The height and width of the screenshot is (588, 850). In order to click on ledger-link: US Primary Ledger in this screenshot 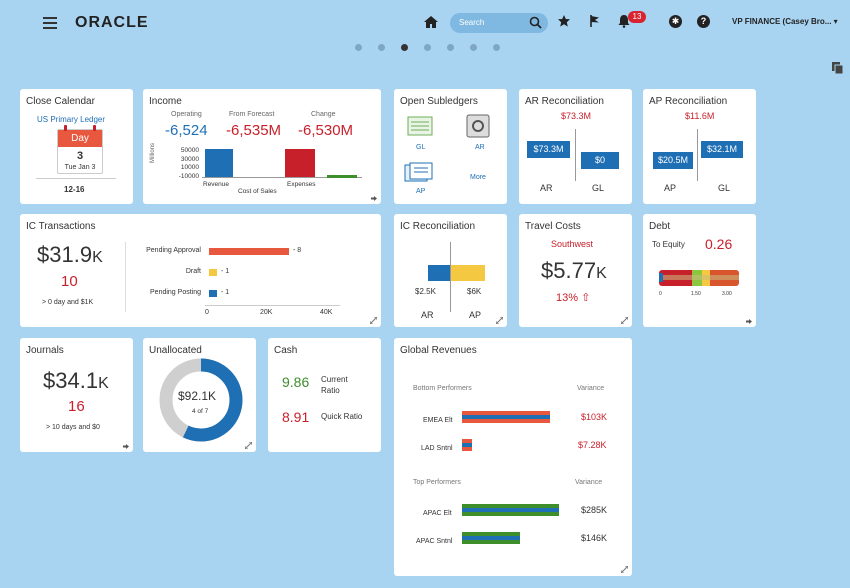, I will do `click(71, 119)`.